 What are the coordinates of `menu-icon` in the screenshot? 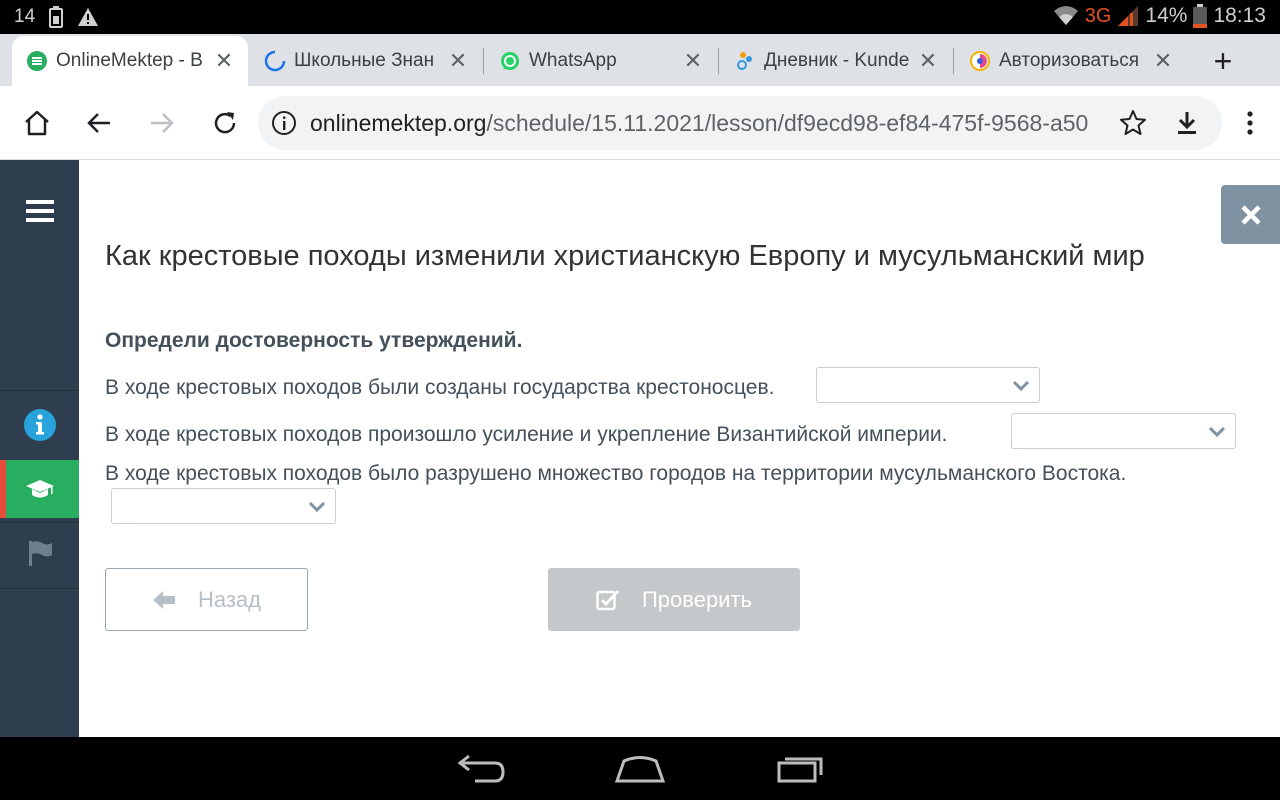 It's located at (40, 211).